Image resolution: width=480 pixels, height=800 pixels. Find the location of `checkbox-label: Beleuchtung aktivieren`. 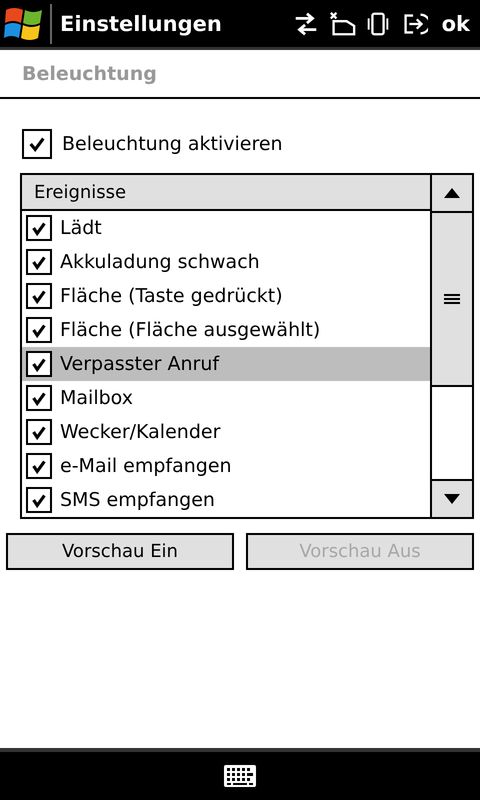

checkbox-label: Beleuchtung aktivieren is located at coordinates (172, 144).